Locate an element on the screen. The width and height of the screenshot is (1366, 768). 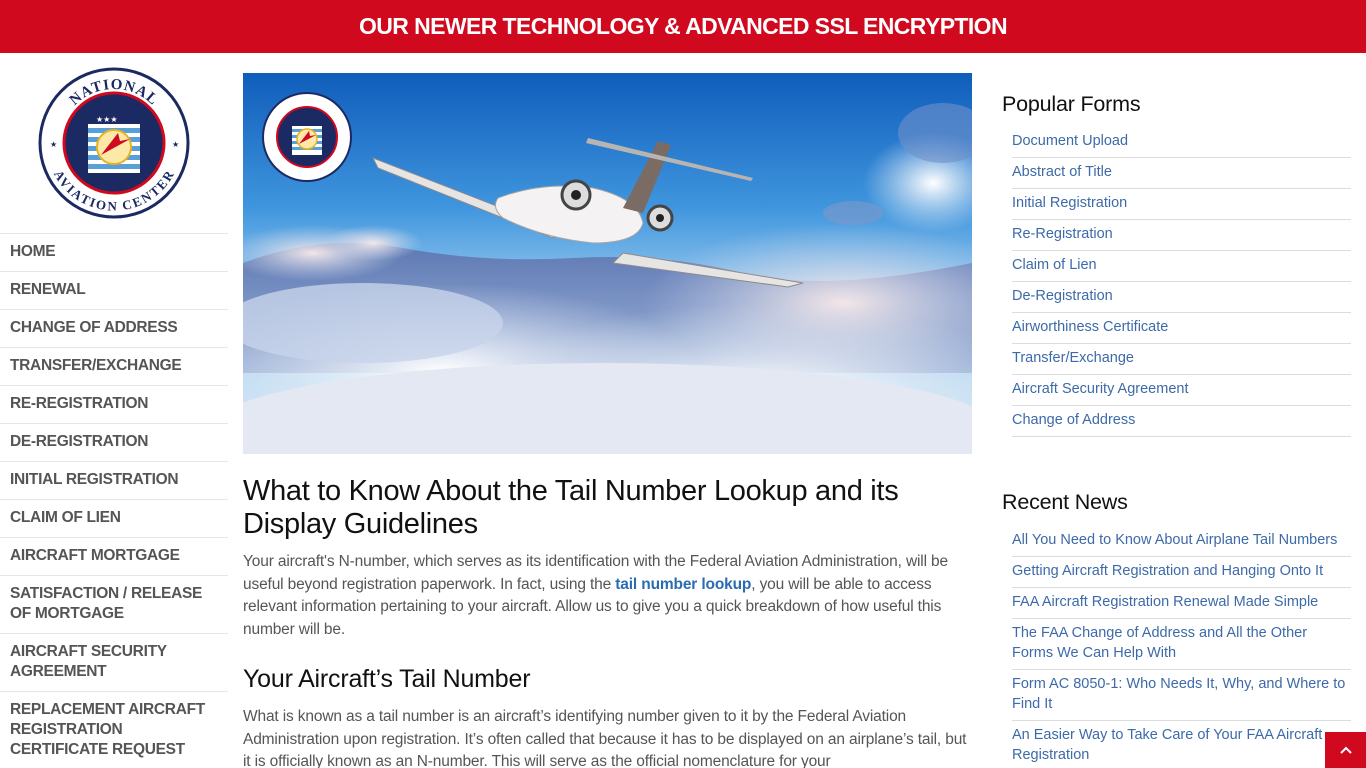
nav-item-home: HOME is located at coordinates (114, 253).